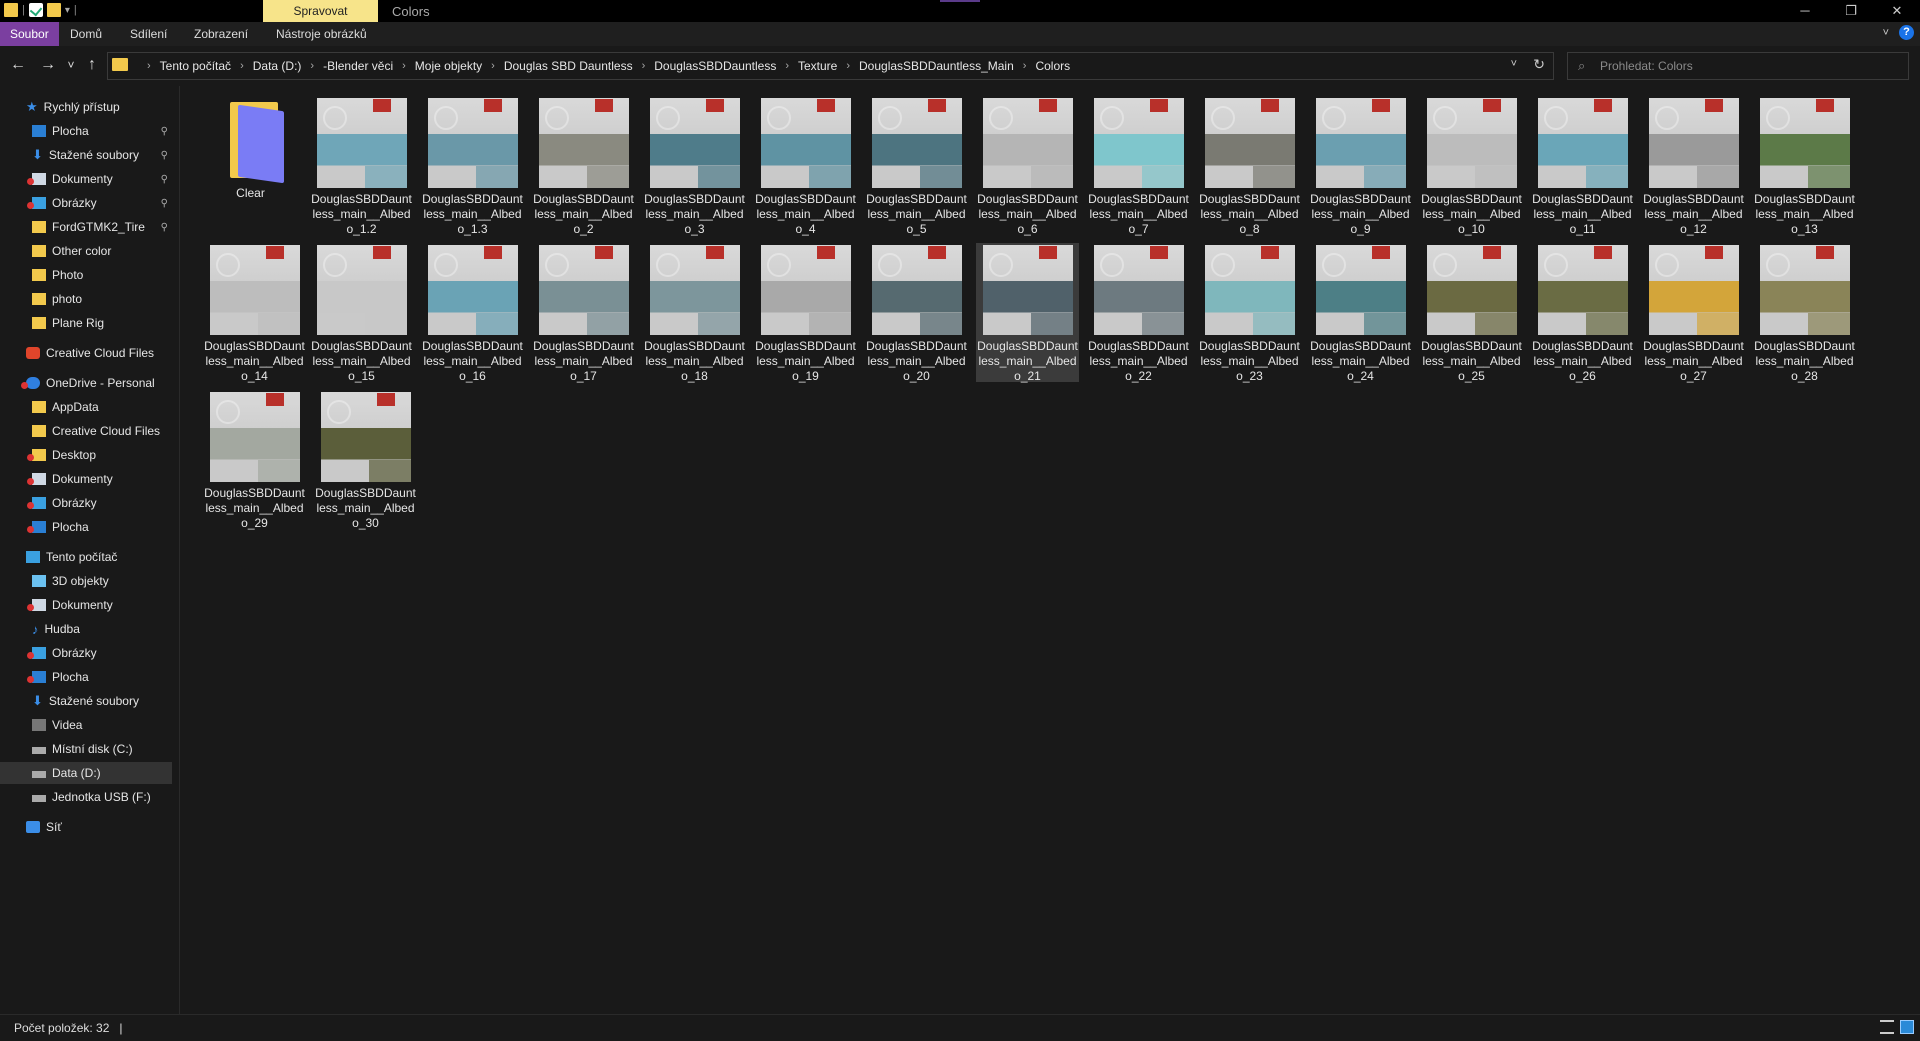 The width and height of the screenshot is (1920, 1041). What do you see at coordinates (694, 313) in the screenshot?
I see `file-item: DouglasSBDDauntless_main__Albedo_18` at bounding box center [694, 313].